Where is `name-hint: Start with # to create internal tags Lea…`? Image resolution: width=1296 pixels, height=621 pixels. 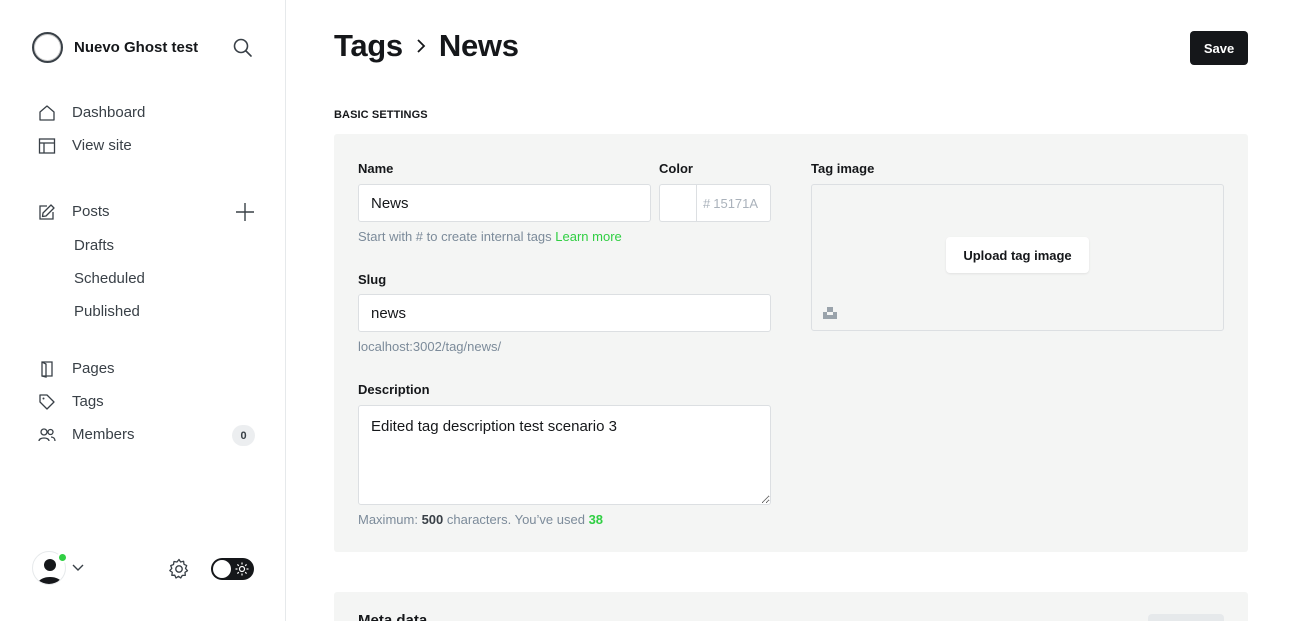 name-hint: Start with # to create internal tags Lea… is located at coordinates (490, 236).